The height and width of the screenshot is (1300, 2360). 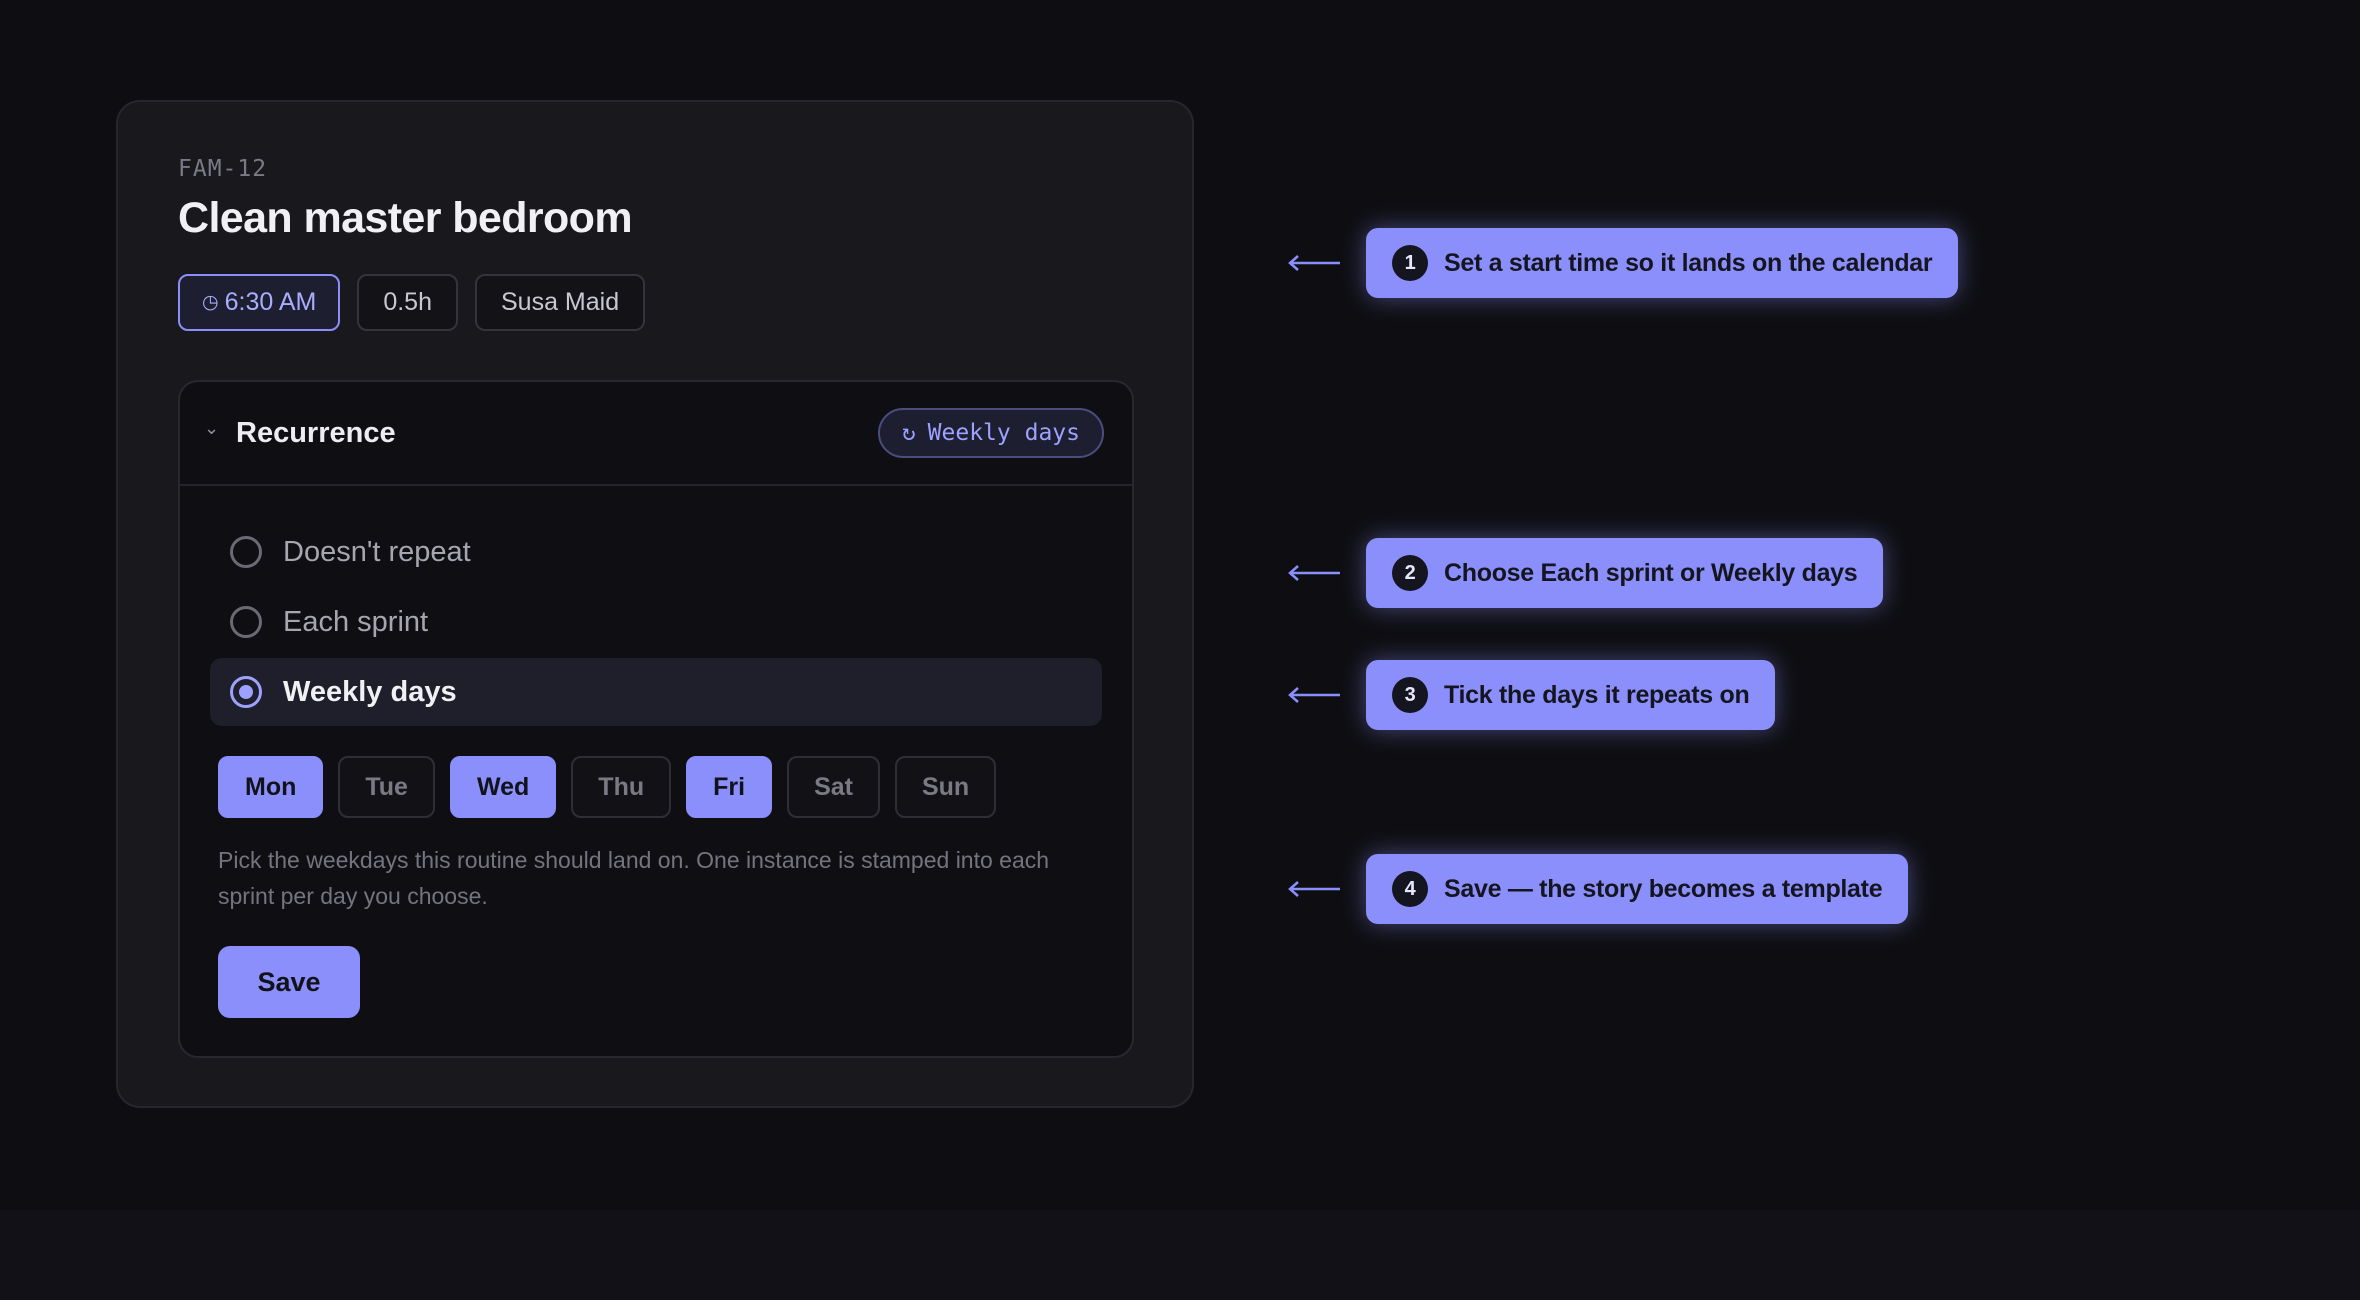 What do you see at coordinates (1651, 572) in the screenshot?
I see `callout-text: Choose Each sprint or Weekly days` at bounding box center [1651, 572].